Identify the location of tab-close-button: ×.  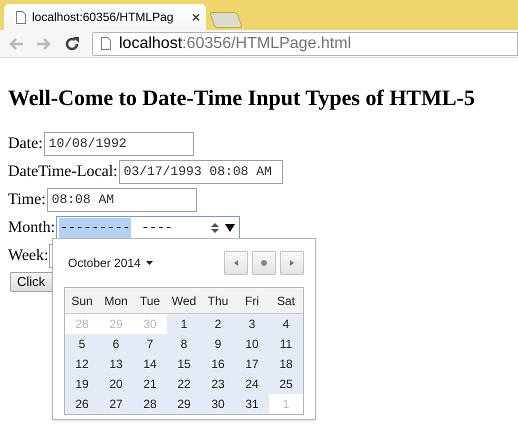
(196, 17).